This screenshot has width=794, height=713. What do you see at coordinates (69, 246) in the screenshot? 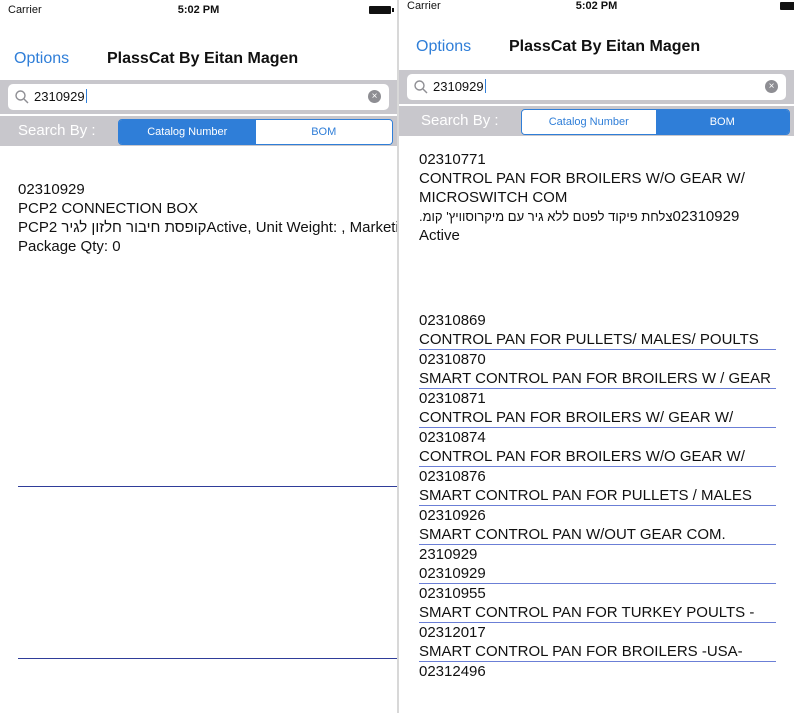
I see `item-package-qty: Package Qty: 0` at bounding box center [69, 246].